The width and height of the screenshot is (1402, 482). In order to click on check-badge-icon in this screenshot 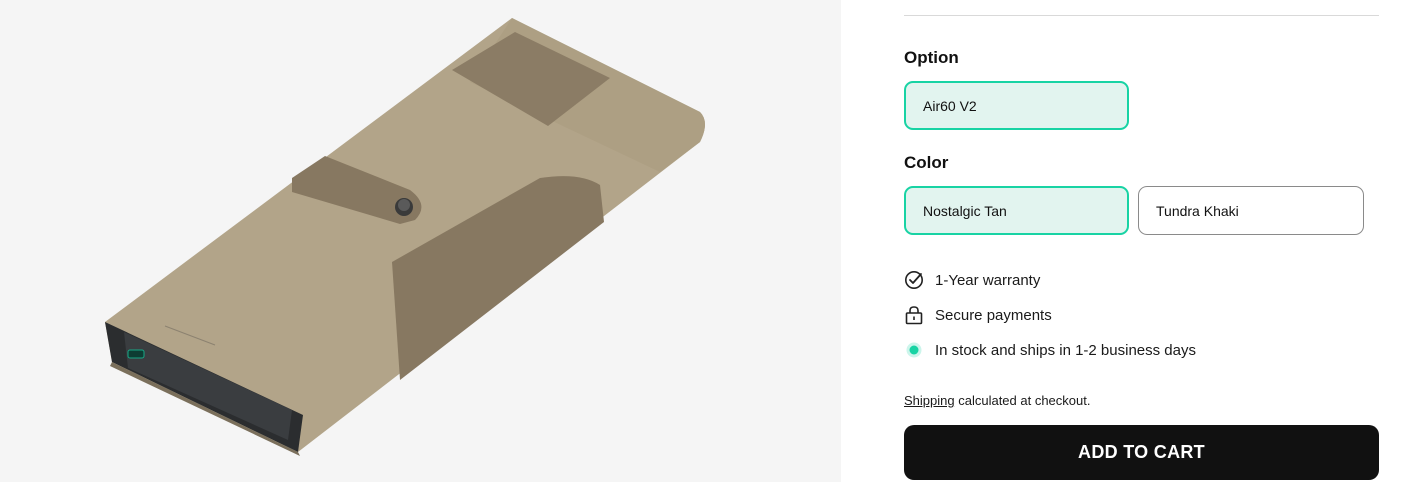, I will do `click(914, 280)`.